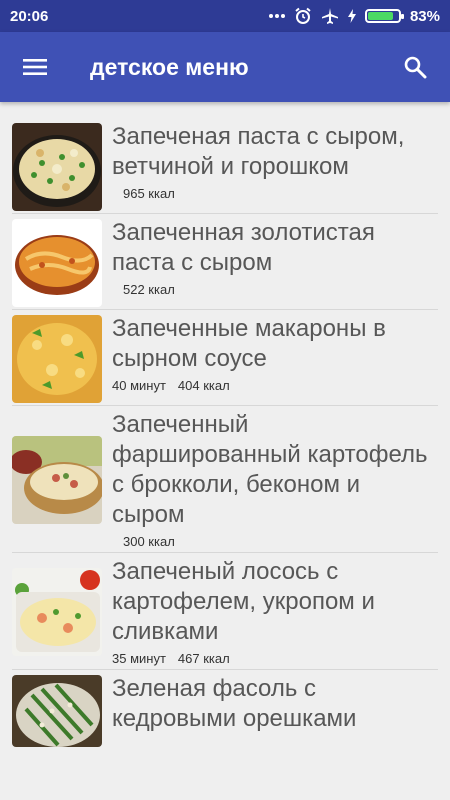  I want to click on recipe-meta: 300 ккал, so click(275, 541).